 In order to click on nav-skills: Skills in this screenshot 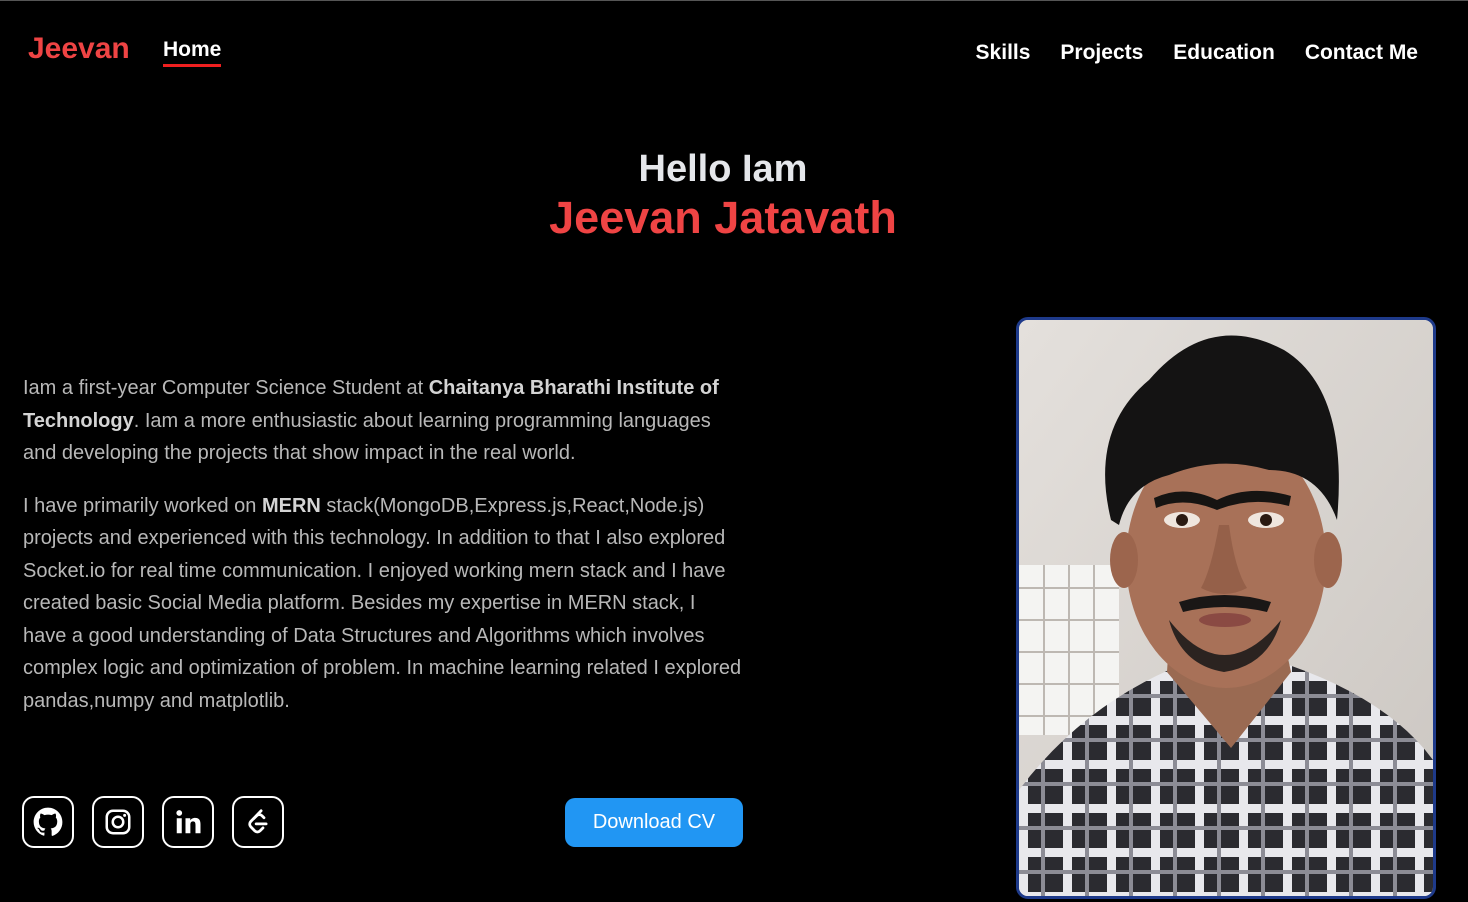, I will do `click(1003, 53)`.